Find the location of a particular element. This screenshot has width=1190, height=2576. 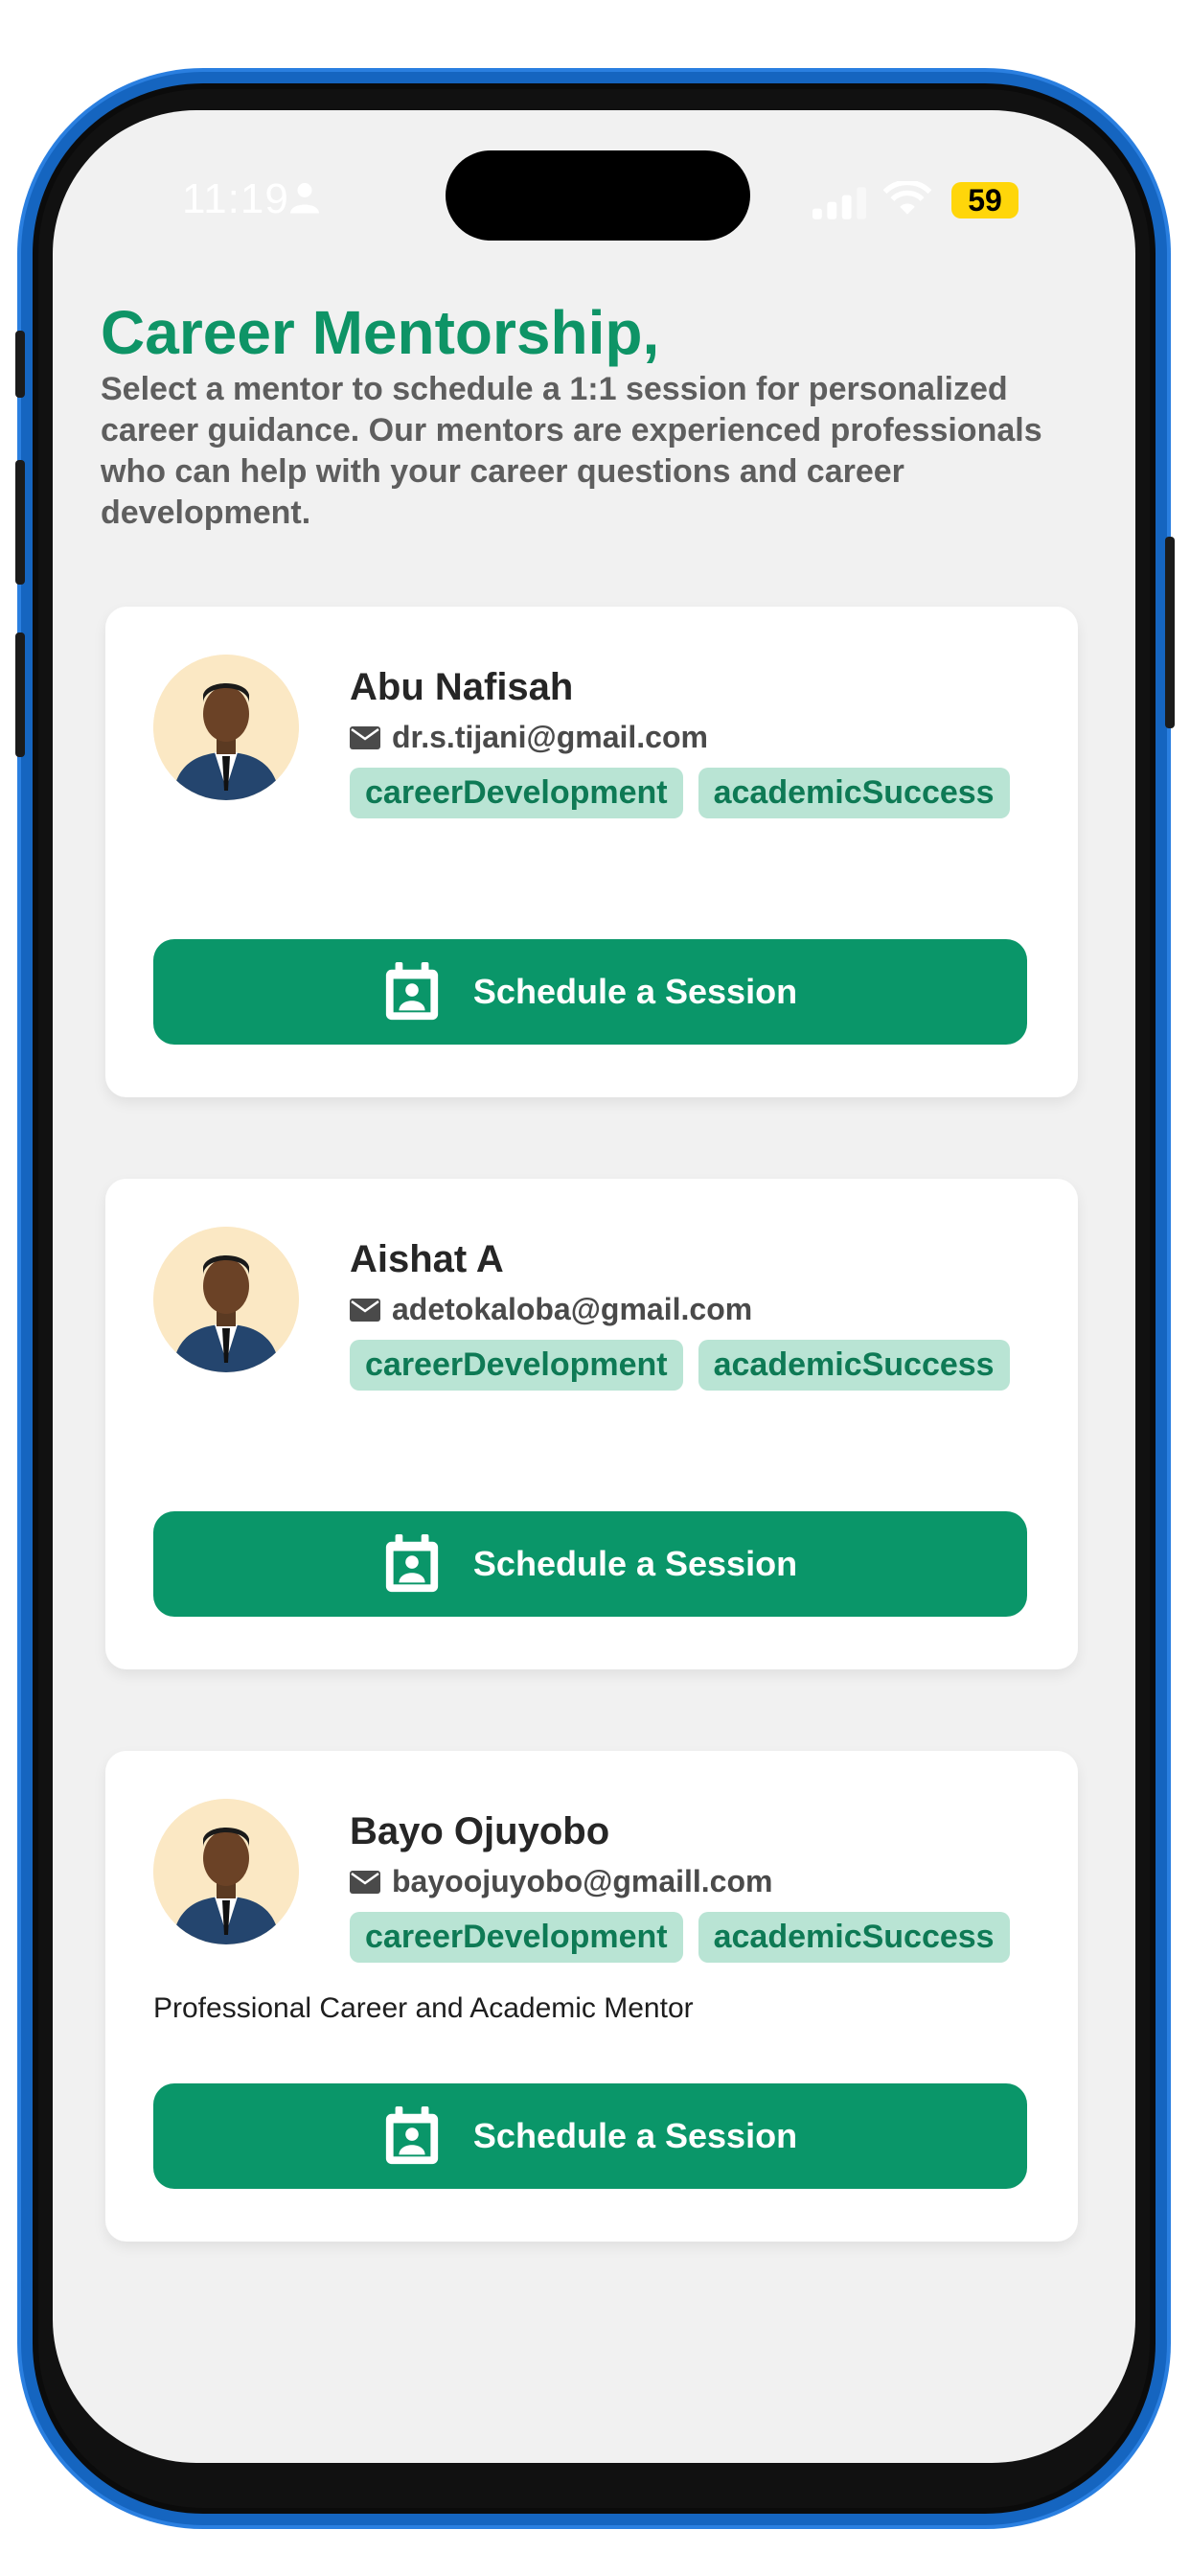

power-button is located at coordinates (1170, 632).